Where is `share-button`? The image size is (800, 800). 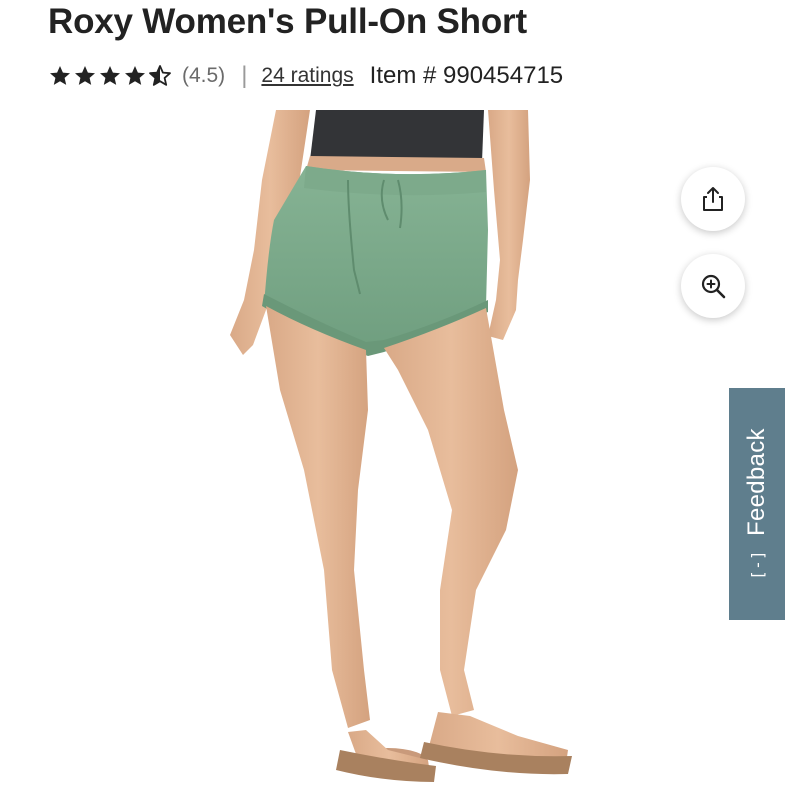
share-button is located at coordinates (713, 199).